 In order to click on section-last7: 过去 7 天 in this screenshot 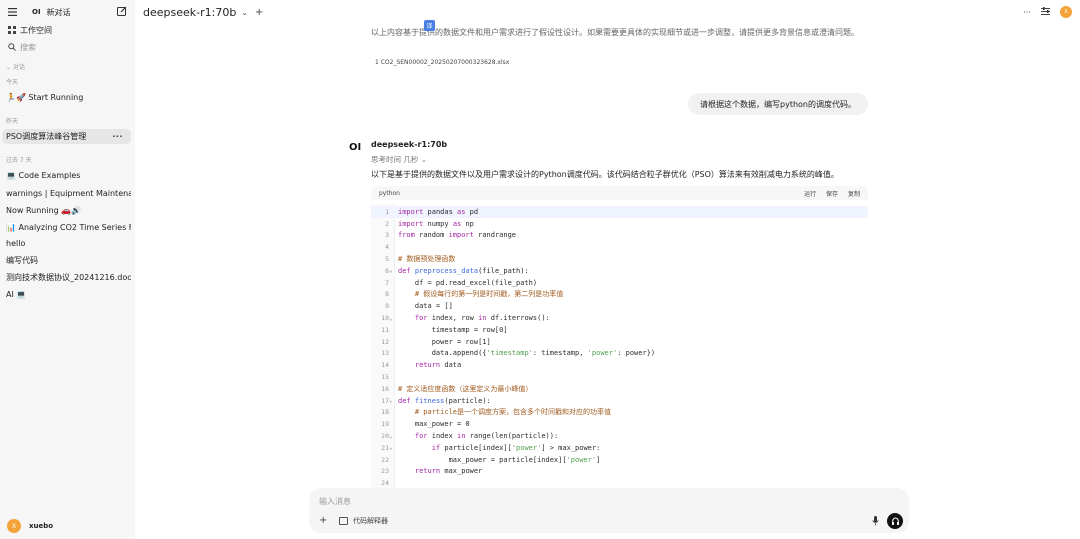, I will do `click(19, 160)`.